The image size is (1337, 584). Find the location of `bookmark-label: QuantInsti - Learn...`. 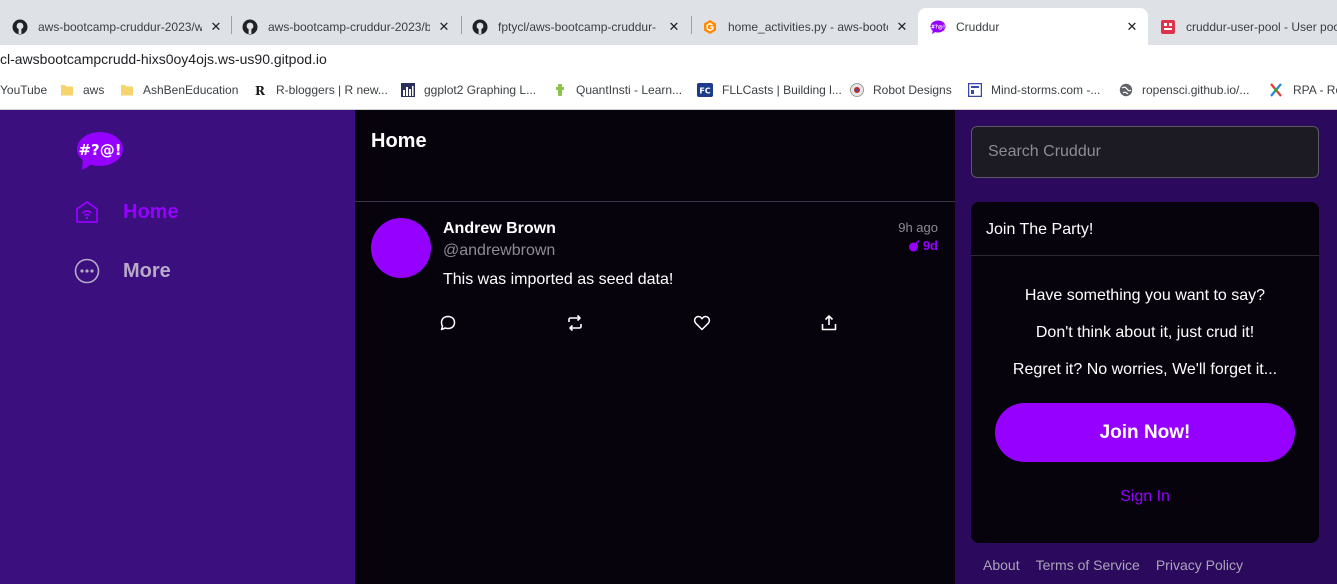

bookmark-label: QuantInsti - Learn... is located at coordinates (629, 90).